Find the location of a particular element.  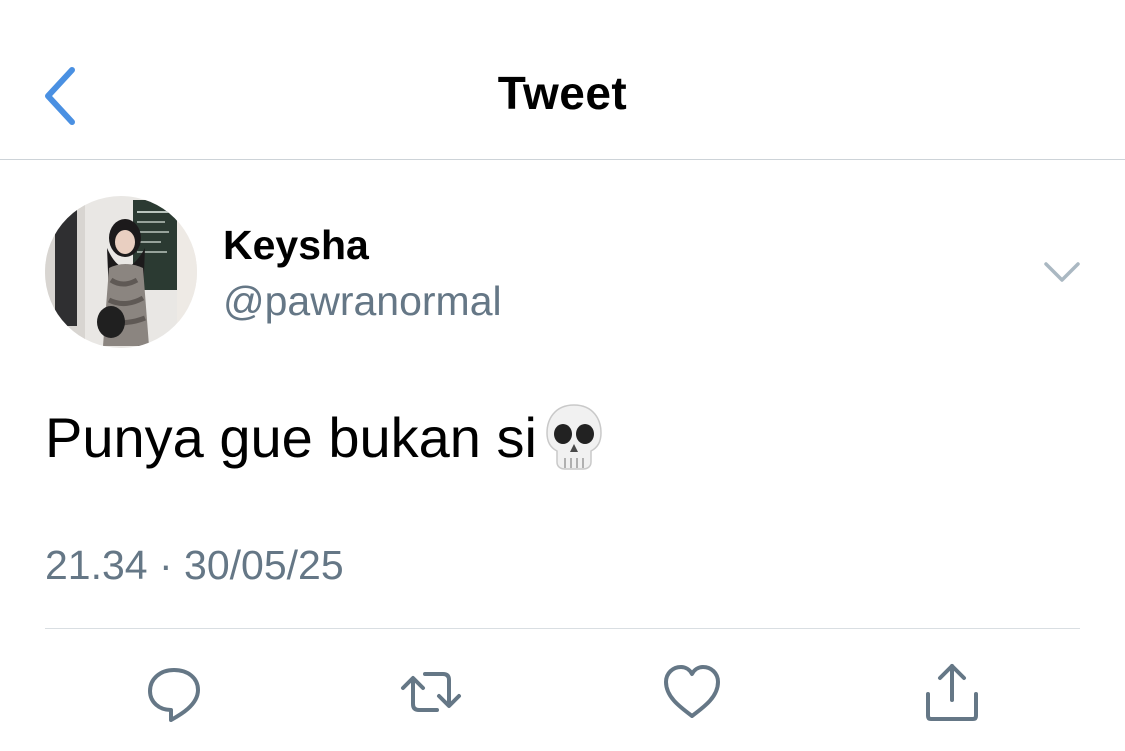

like-button is located at coordinates (692, 692).